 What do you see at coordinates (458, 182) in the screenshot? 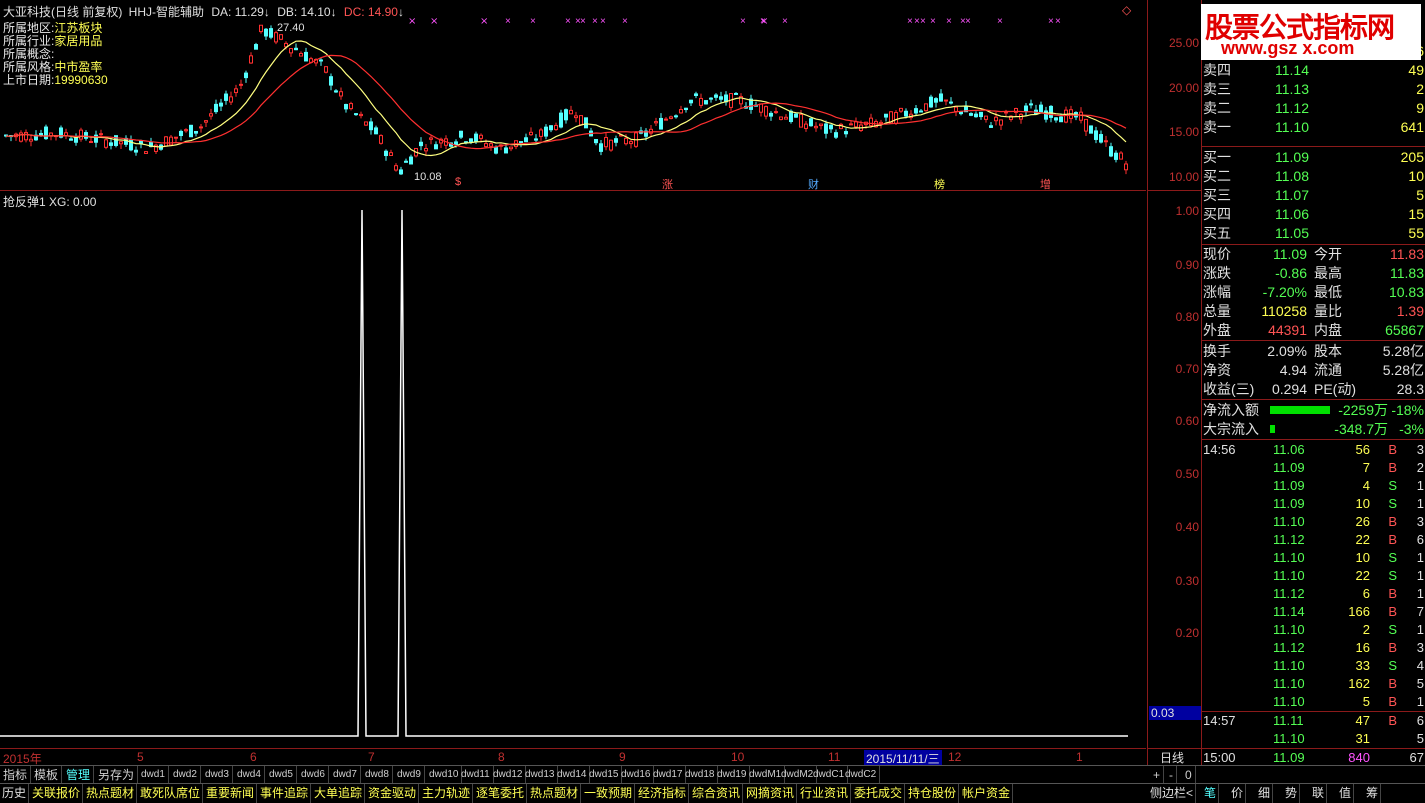
I see `event-marker: $` at bounding box center [458, 182].